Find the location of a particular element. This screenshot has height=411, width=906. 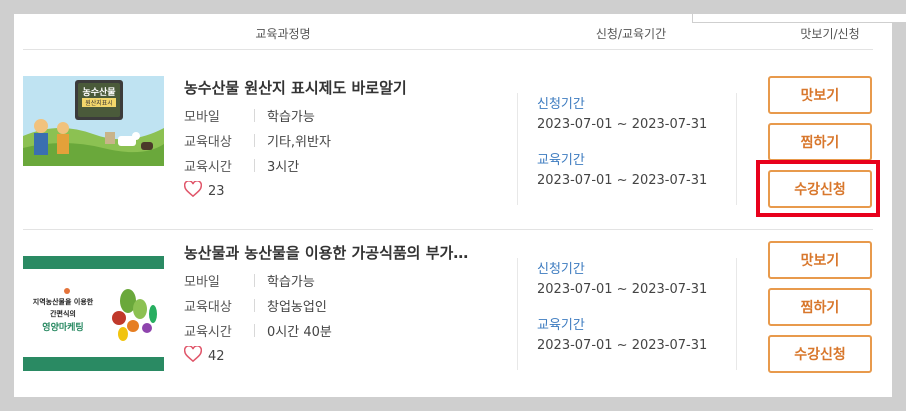

course-meta: 모바일 학습가능 교육대상 창업농업인 교육시간 0시간 40분 42 is located at coordinates (257, 318).